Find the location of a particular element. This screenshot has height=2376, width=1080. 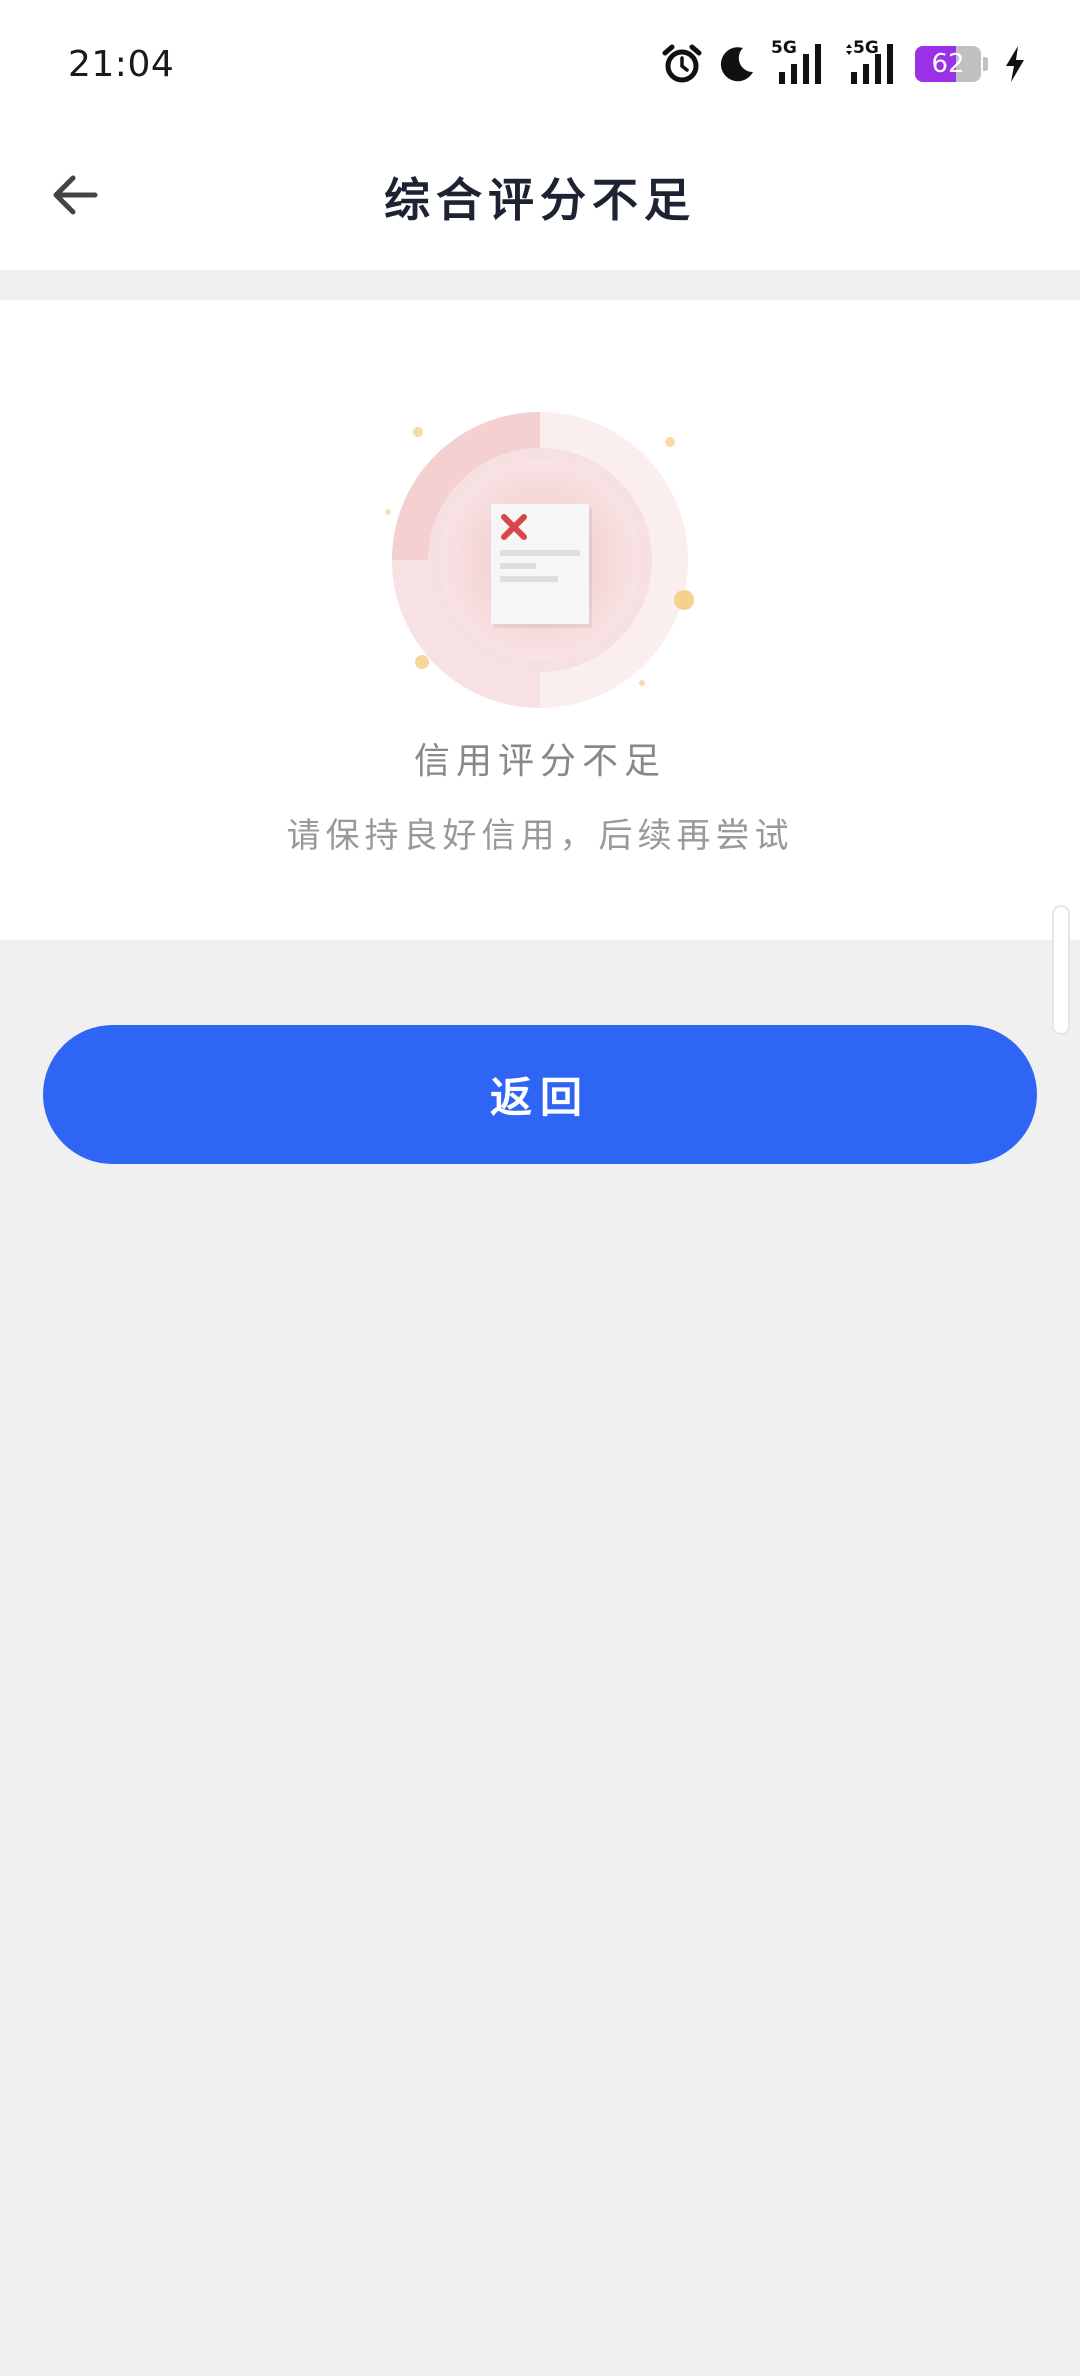

battery-icon: 62 is located at coordinates (948, 64).